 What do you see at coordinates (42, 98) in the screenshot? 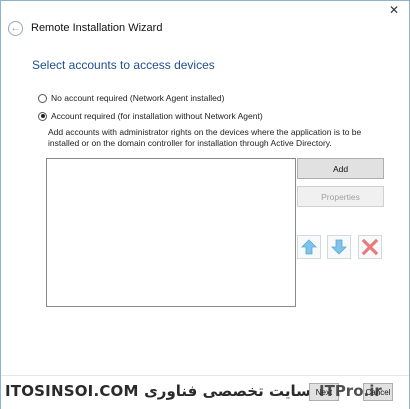
I see `radio-button-no-account` at bounding box center [42, 98].